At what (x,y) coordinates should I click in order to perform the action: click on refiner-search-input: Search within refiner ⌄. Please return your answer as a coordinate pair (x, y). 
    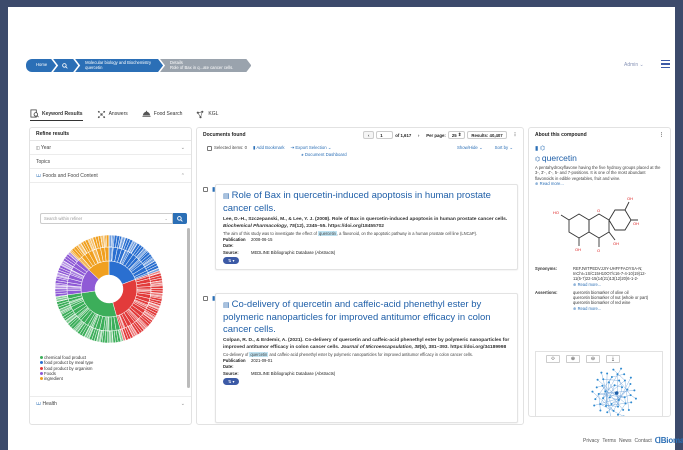
    Looking at the image, I should click on (106, 218).